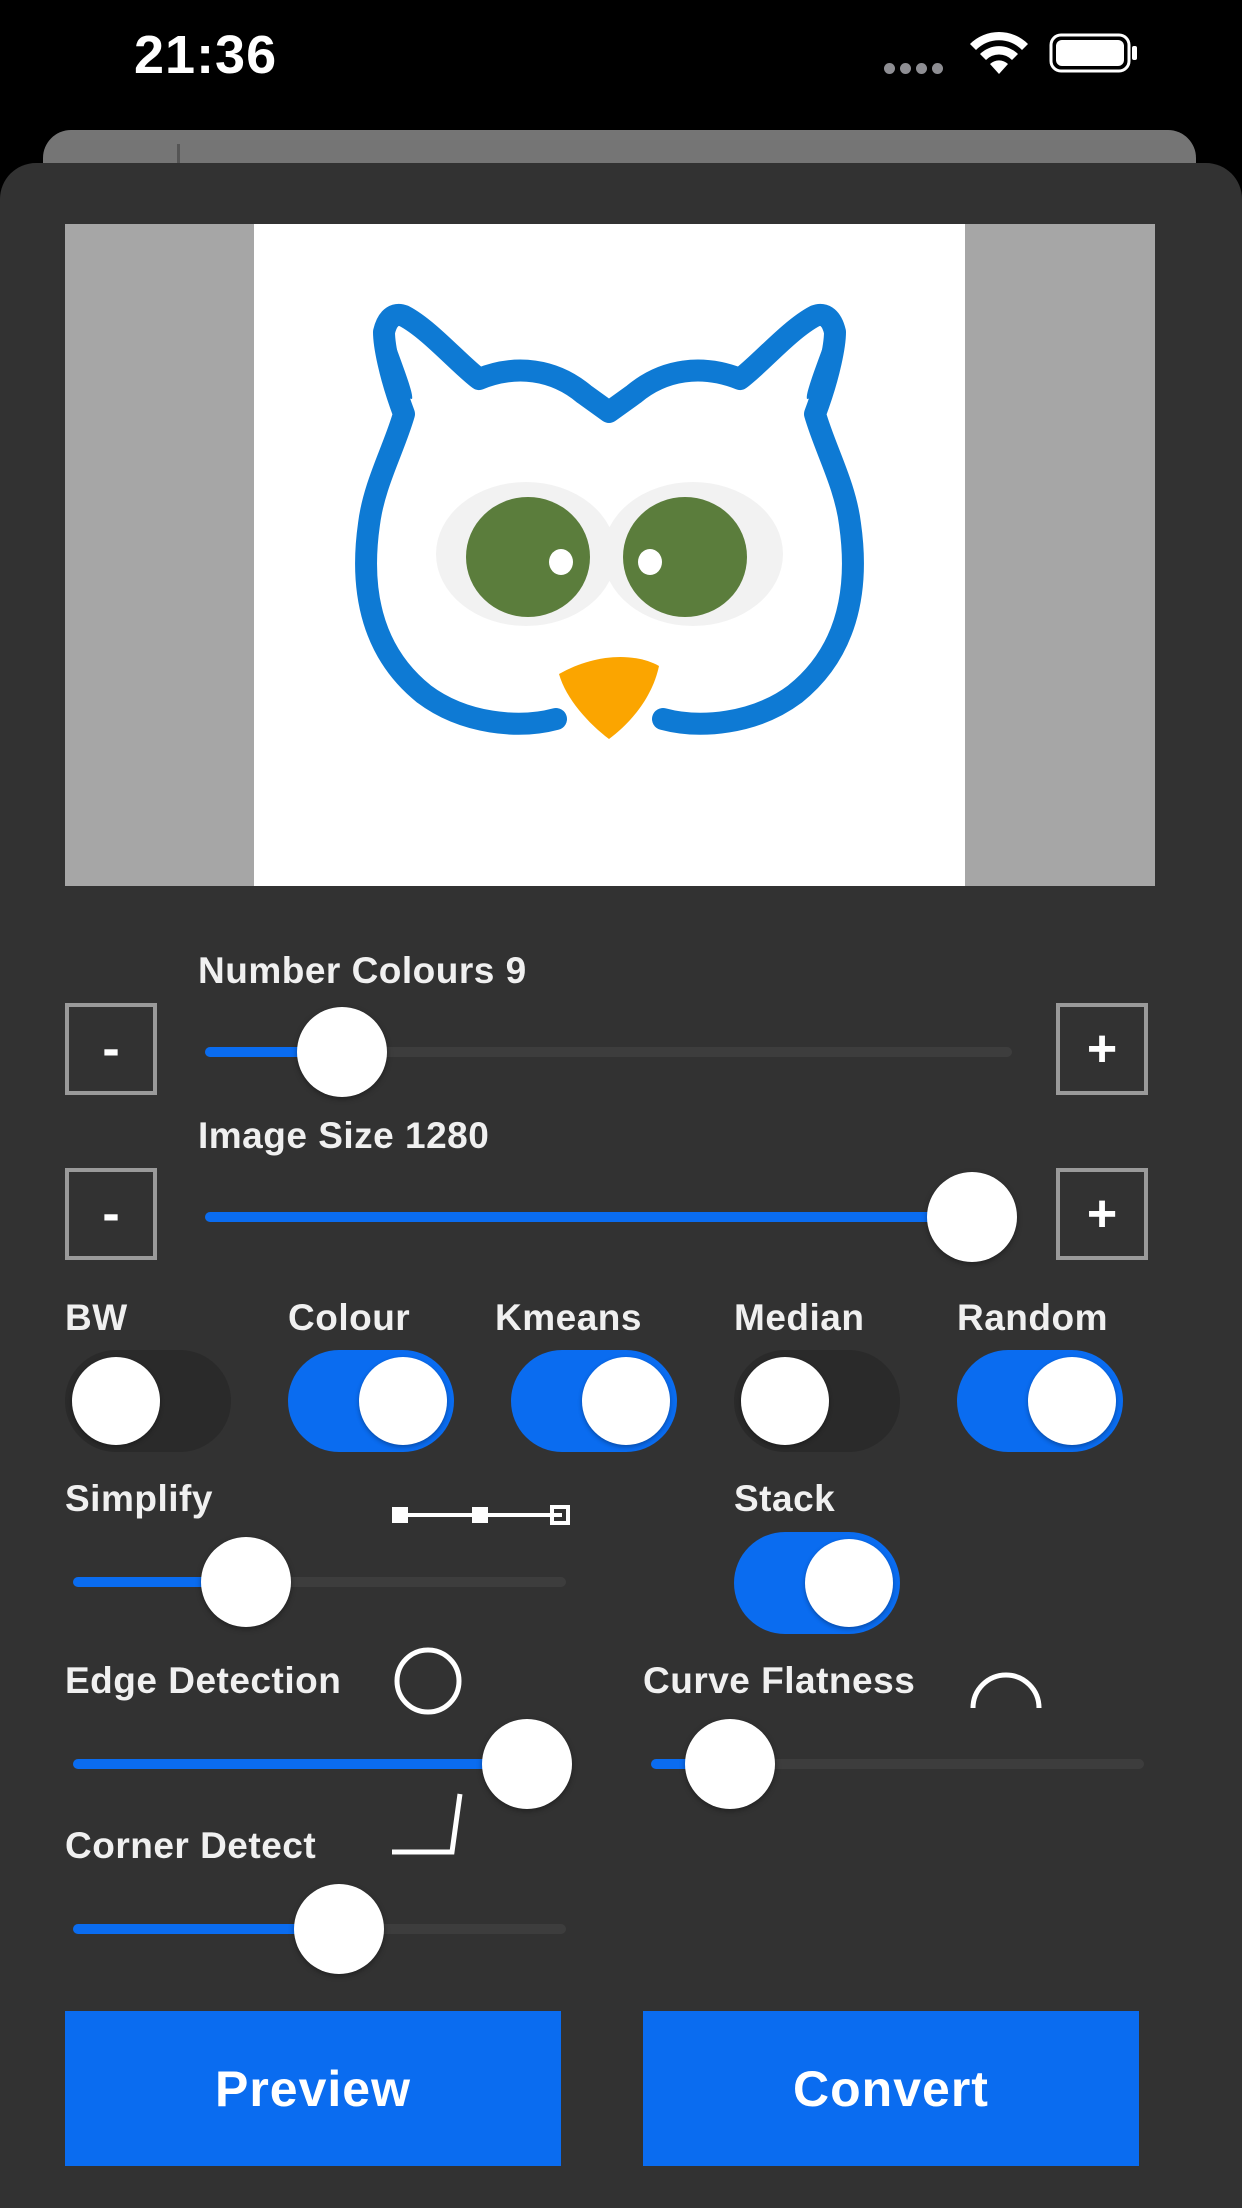  What do you see at coordinates (1102, 1049) in the screenshot?
I see `number-colours-plus-button: +` at bounding box center [1102, 1049].